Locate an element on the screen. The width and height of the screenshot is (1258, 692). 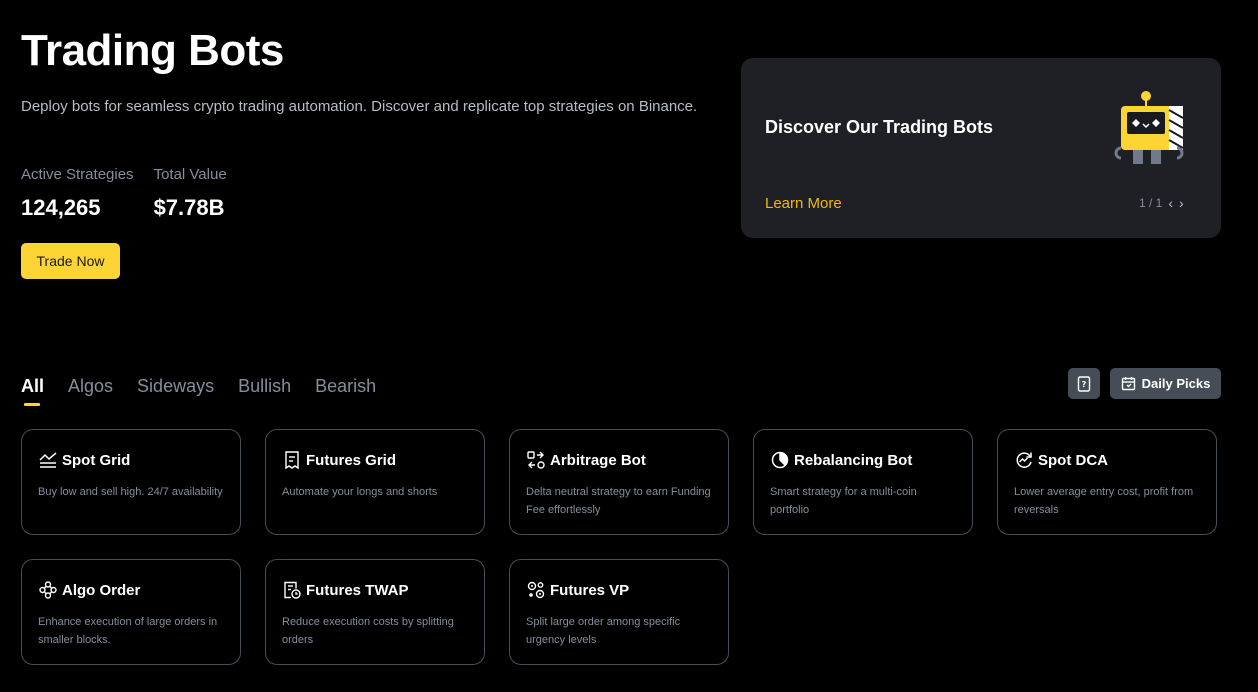
tab-algos: Algos is located at coordinates (90, 390).